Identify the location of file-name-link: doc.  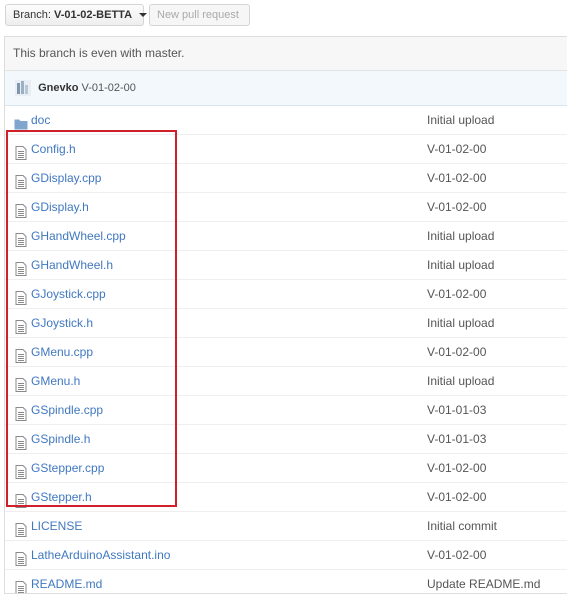
(40, 120).